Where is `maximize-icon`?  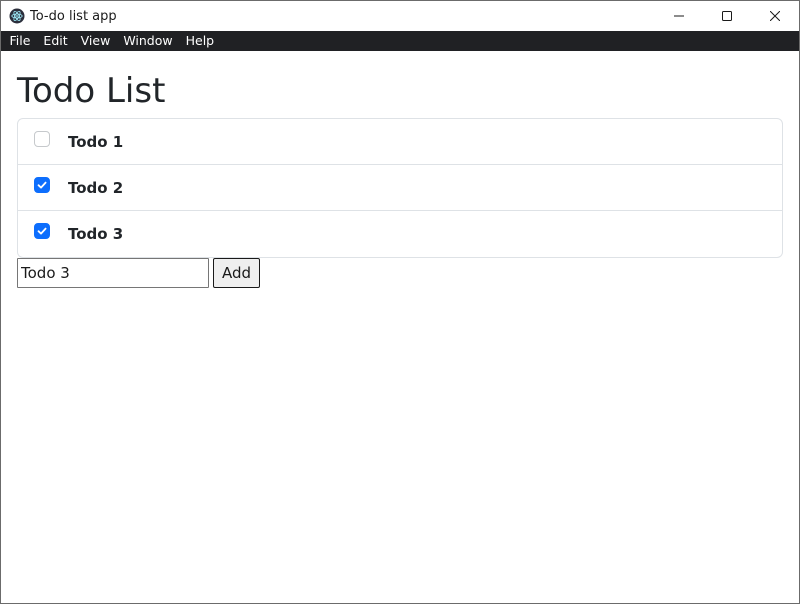
maximize-icon is located at coordinates (727, 16).